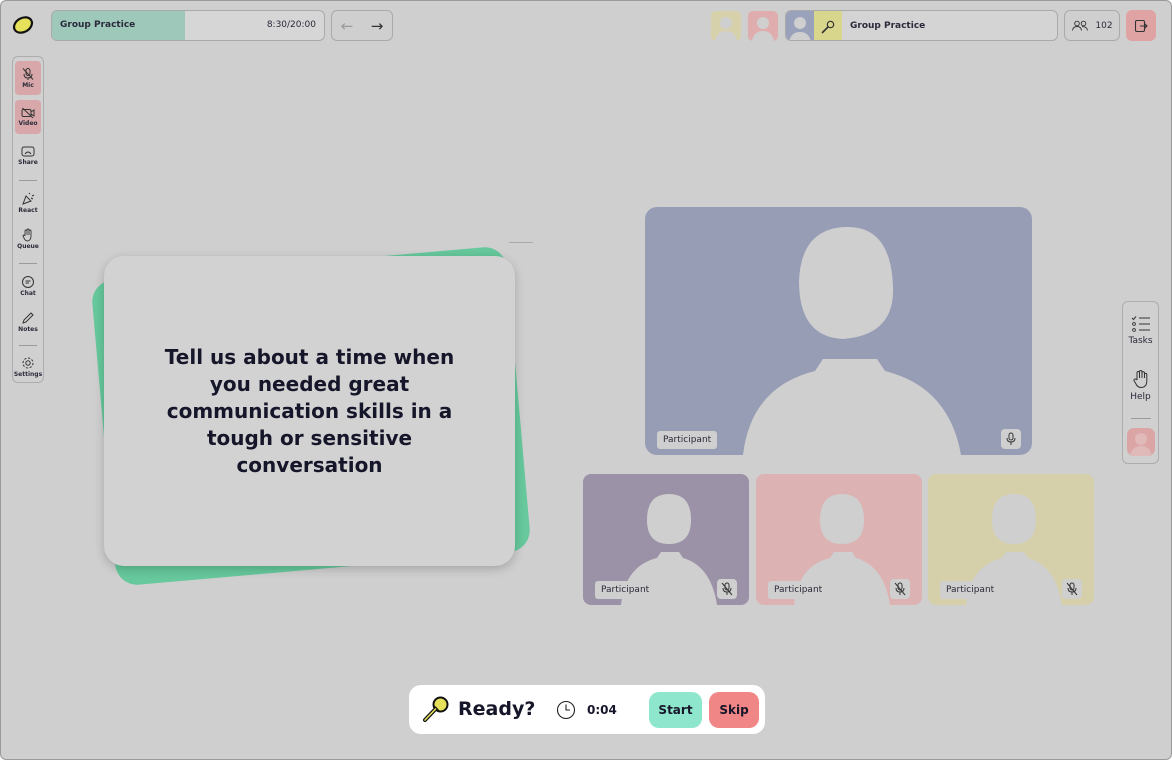  I want to click on tasks-button: Tasks, so click(1140, 330).